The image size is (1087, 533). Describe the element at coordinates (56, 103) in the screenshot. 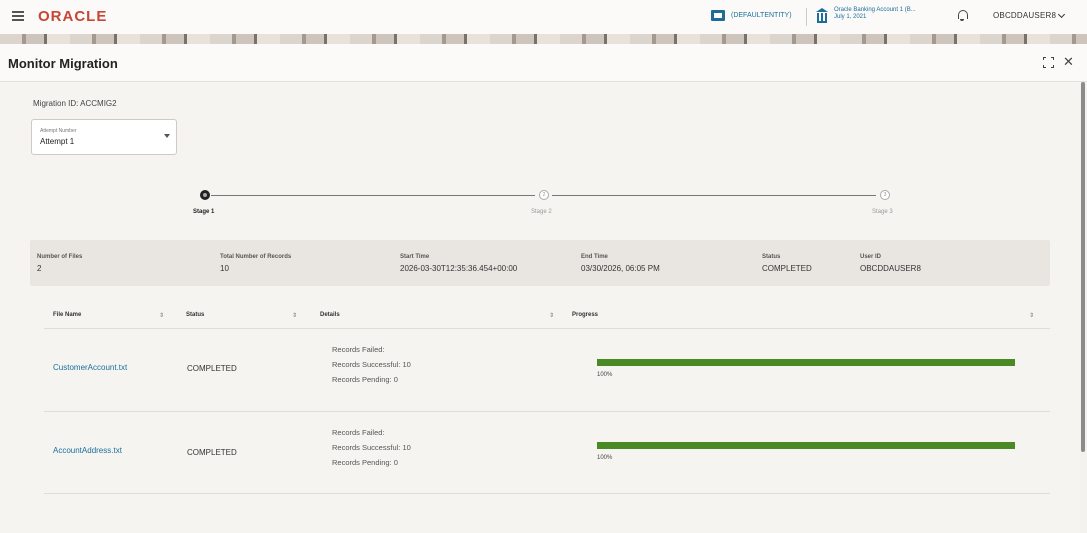

I see `migration-id-label: Migration ID:` at that location.